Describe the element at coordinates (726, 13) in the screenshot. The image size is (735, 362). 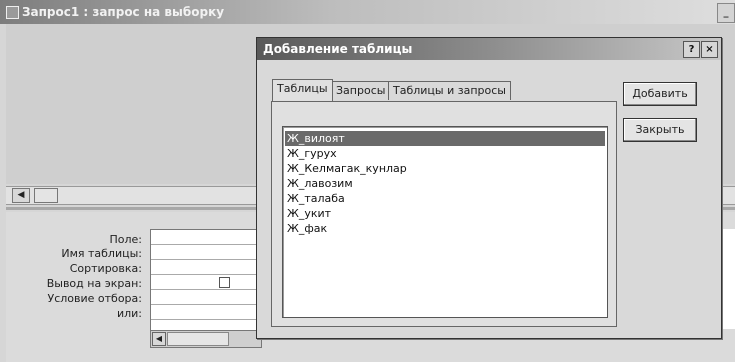
I see `minimize-button: _` at that location.